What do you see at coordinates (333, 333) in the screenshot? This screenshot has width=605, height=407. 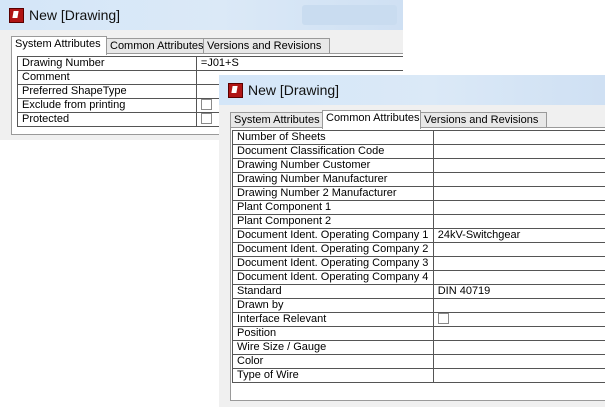 I see `attribute-label: Position` at bounding box center [333, 333].